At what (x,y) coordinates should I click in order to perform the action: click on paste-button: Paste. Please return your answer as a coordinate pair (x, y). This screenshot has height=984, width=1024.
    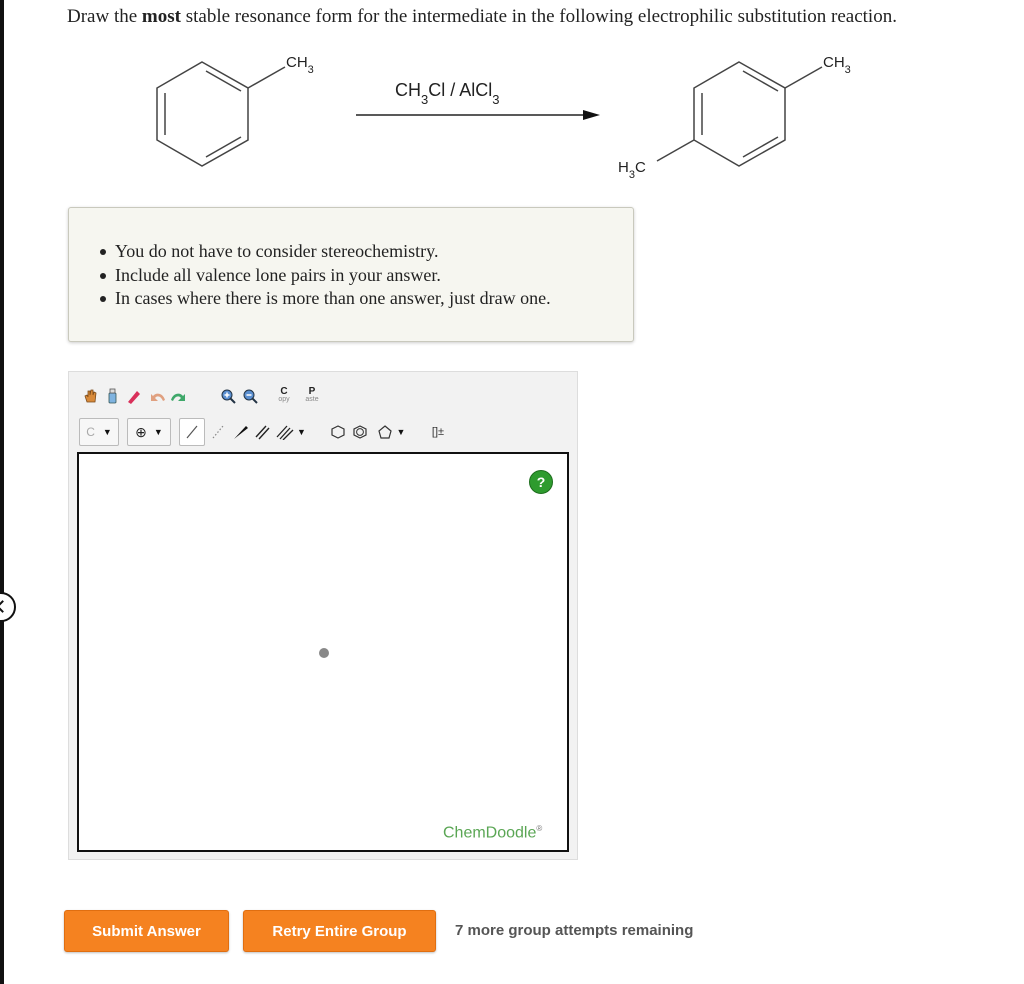
    Looking at the image, I should click on (312, 396).